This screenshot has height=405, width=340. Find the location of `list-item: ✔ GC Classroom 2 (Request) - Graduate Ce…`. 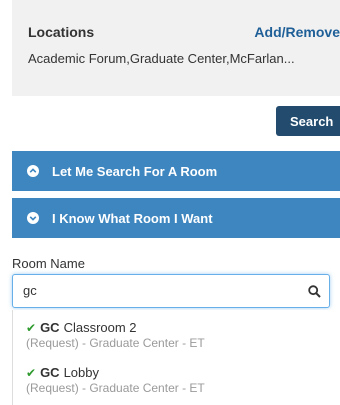

list-item: ✔ GC Classroom 2 (Request) - Graduate Ce… is located at coordinates (115, 335).